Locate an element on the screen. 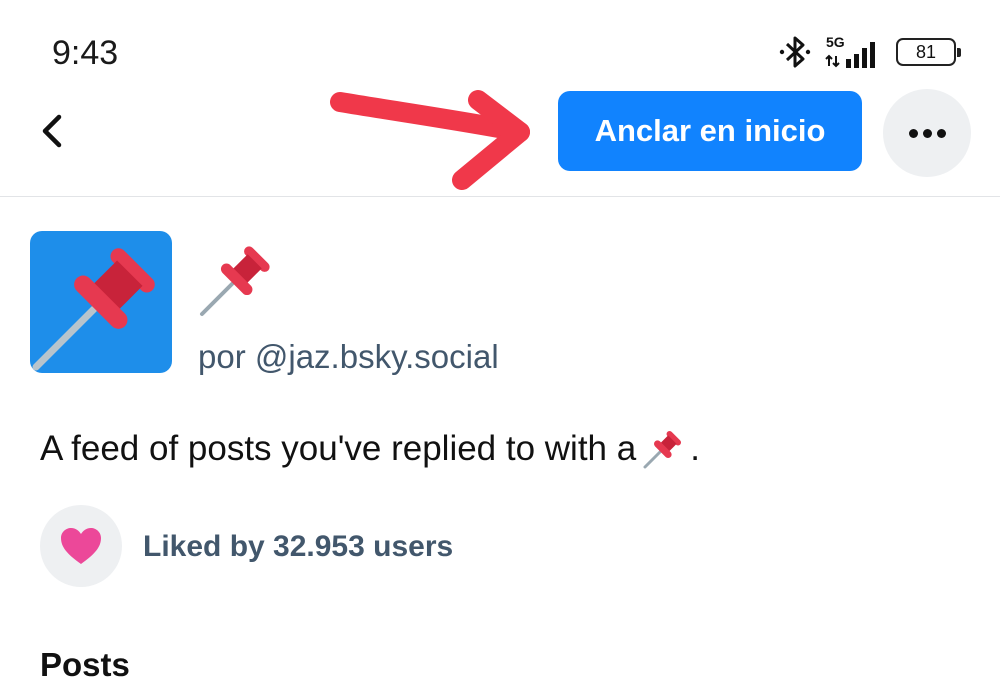 Image resolution: width=1000 pixels, height=697 pixels. bluetooth-icon is located at coordinates (795, 52).